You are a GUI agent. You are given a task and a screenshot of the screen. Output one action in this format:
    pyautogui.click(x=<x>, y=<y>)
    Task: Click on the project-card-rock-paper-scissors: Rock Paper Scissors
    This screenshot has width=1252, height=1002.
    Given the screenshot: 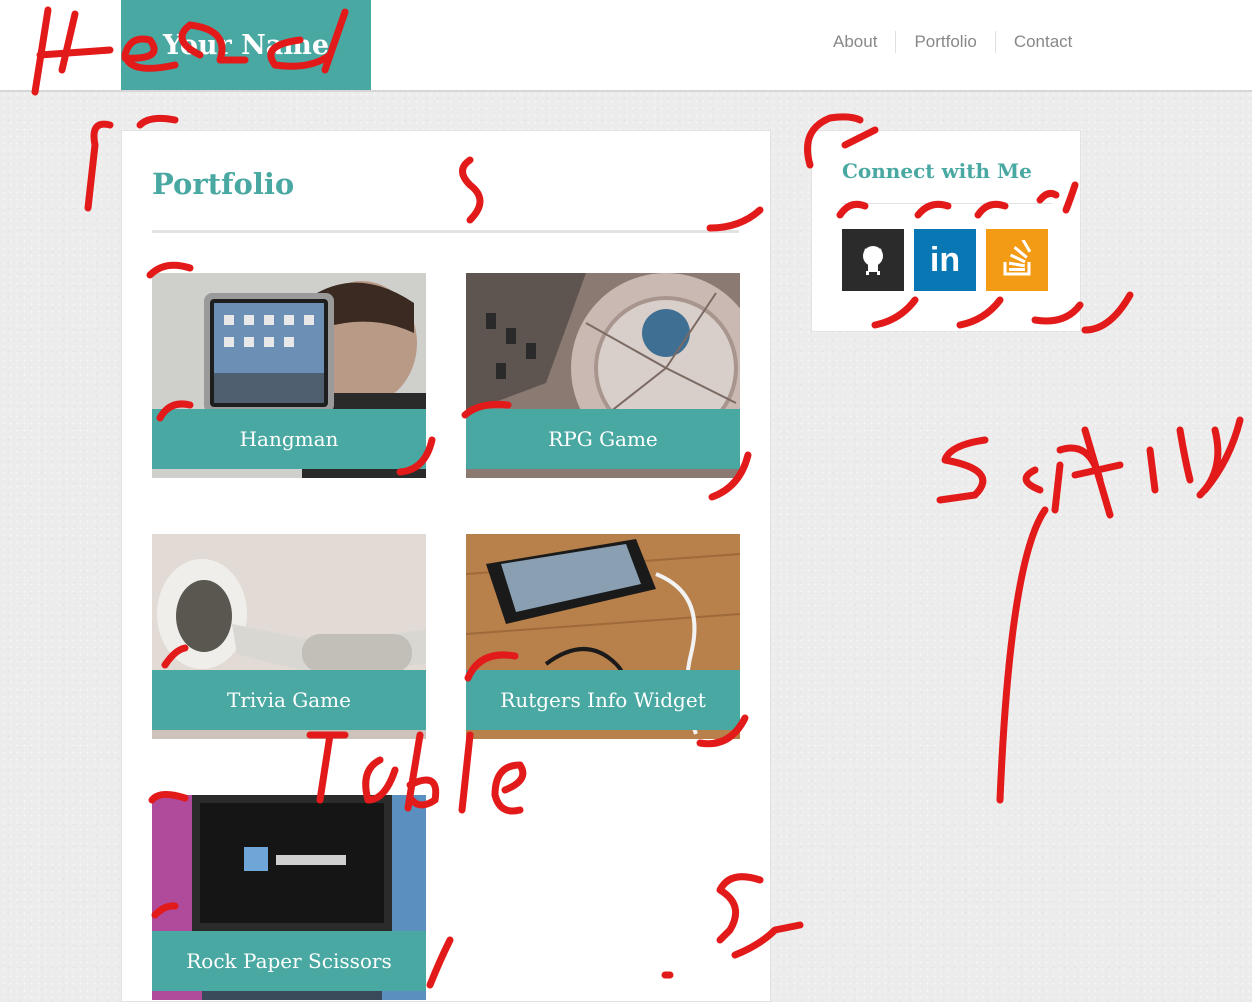 What is the action you would take?
    pyautogui.click(x=289, y=897)
    